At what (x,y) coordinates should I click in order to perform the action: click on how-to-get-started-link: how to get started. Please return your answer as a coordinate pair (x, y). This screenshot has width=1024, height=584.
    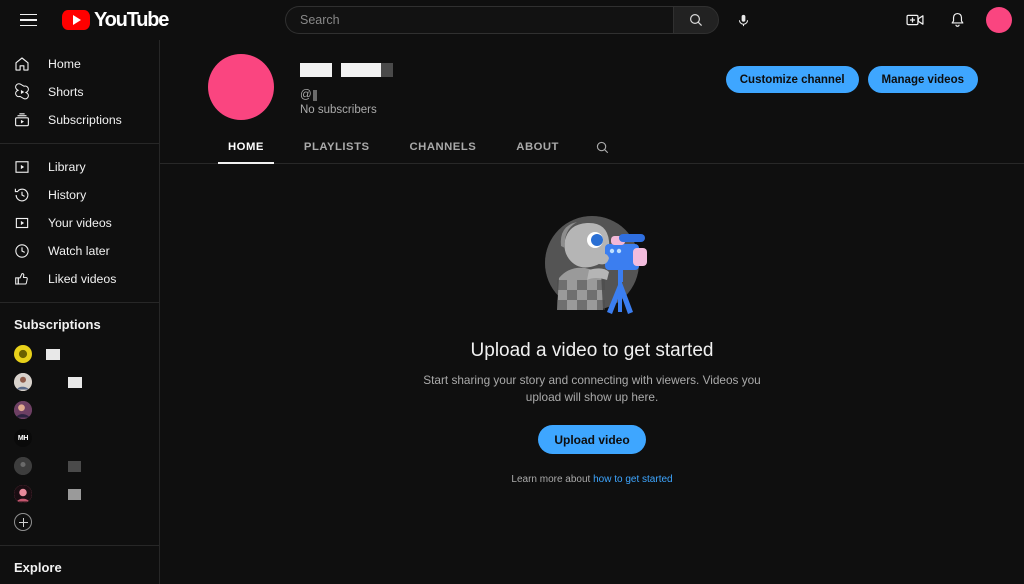
    Looking at the image, I should click on (633, 479).